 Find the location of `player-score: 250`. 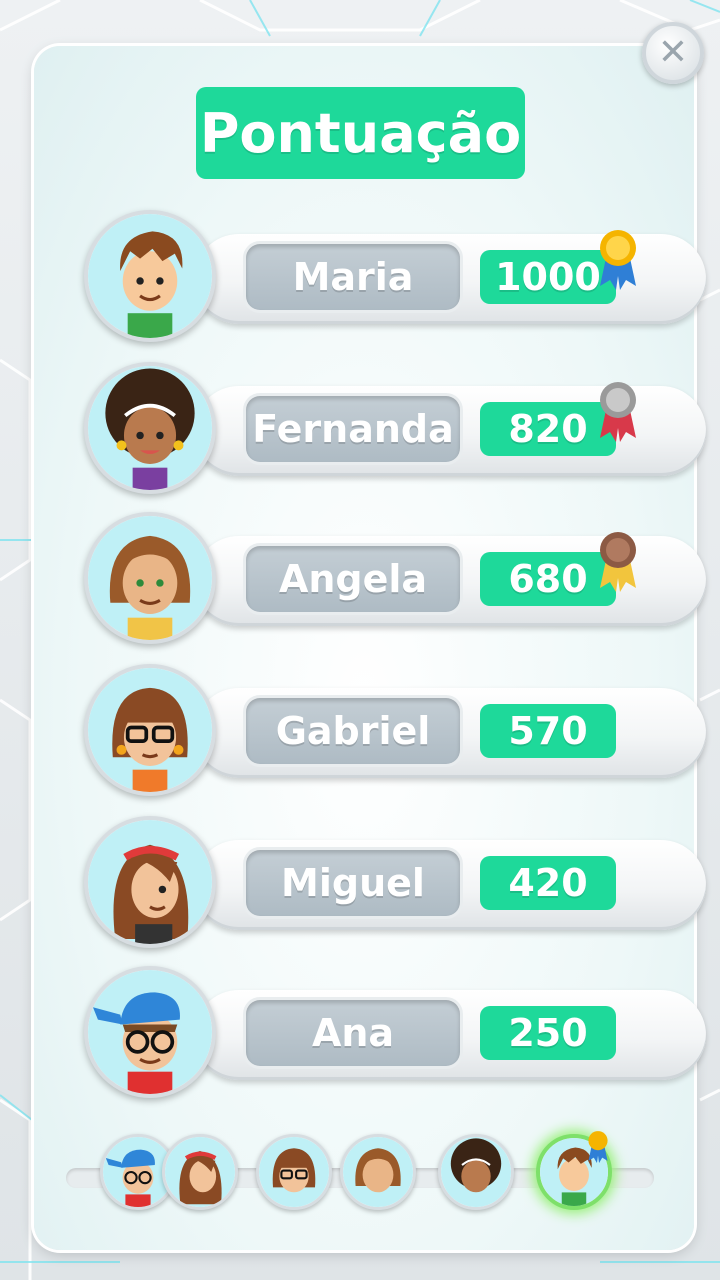

player-score: 250 is located at coordinates (548, 1033).